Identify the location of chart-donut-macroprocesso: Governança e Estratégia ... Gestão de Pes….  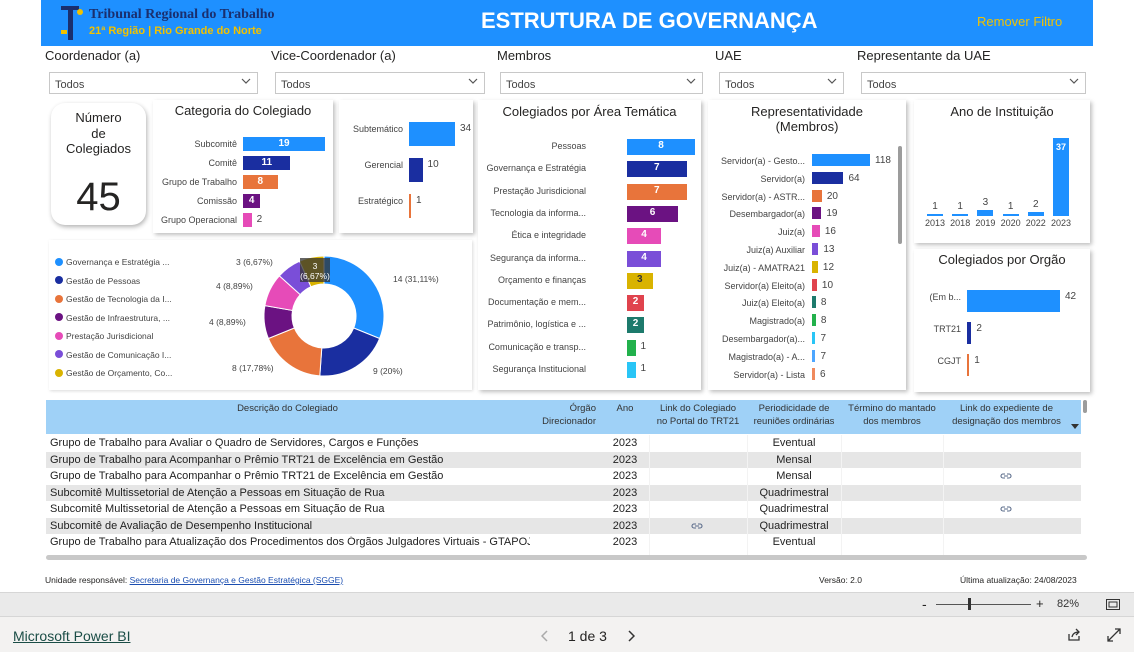
(260, 315).